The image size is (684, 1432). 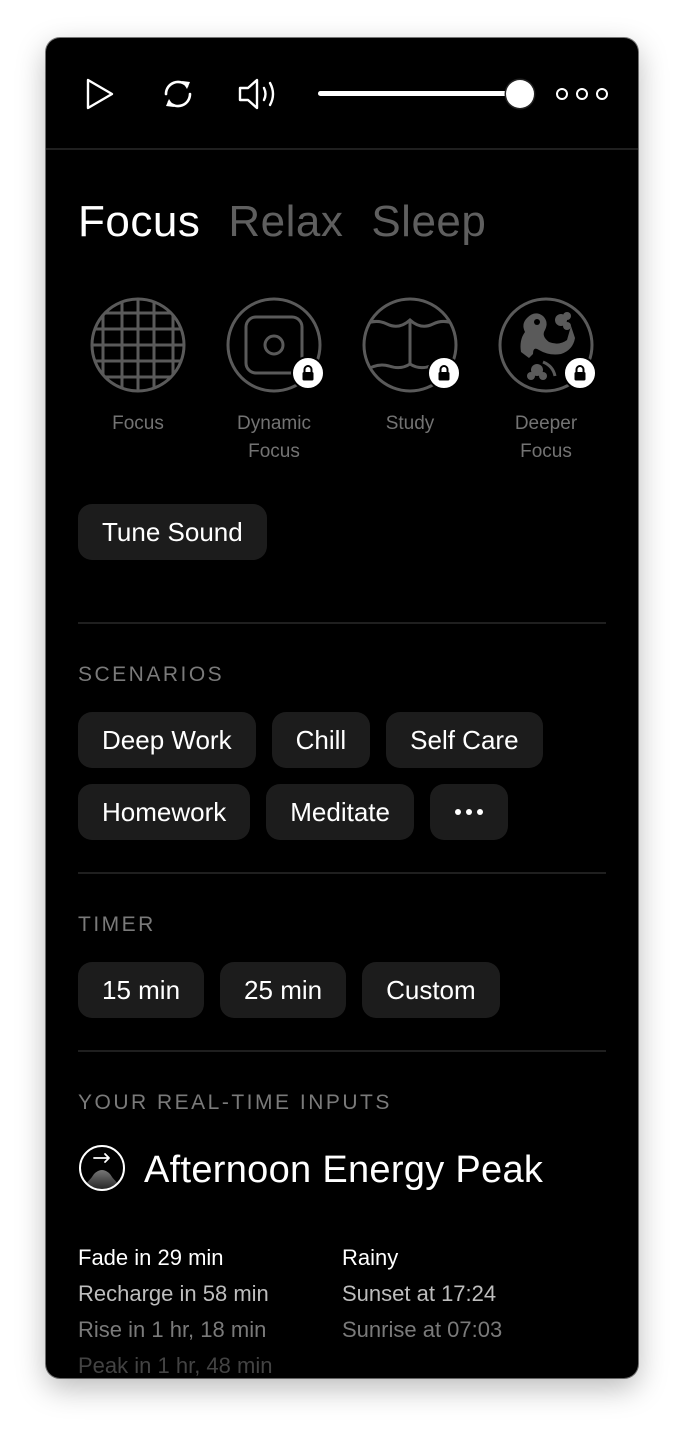 I want to click on mode-focus: Focus, so click(x=138, y=367).